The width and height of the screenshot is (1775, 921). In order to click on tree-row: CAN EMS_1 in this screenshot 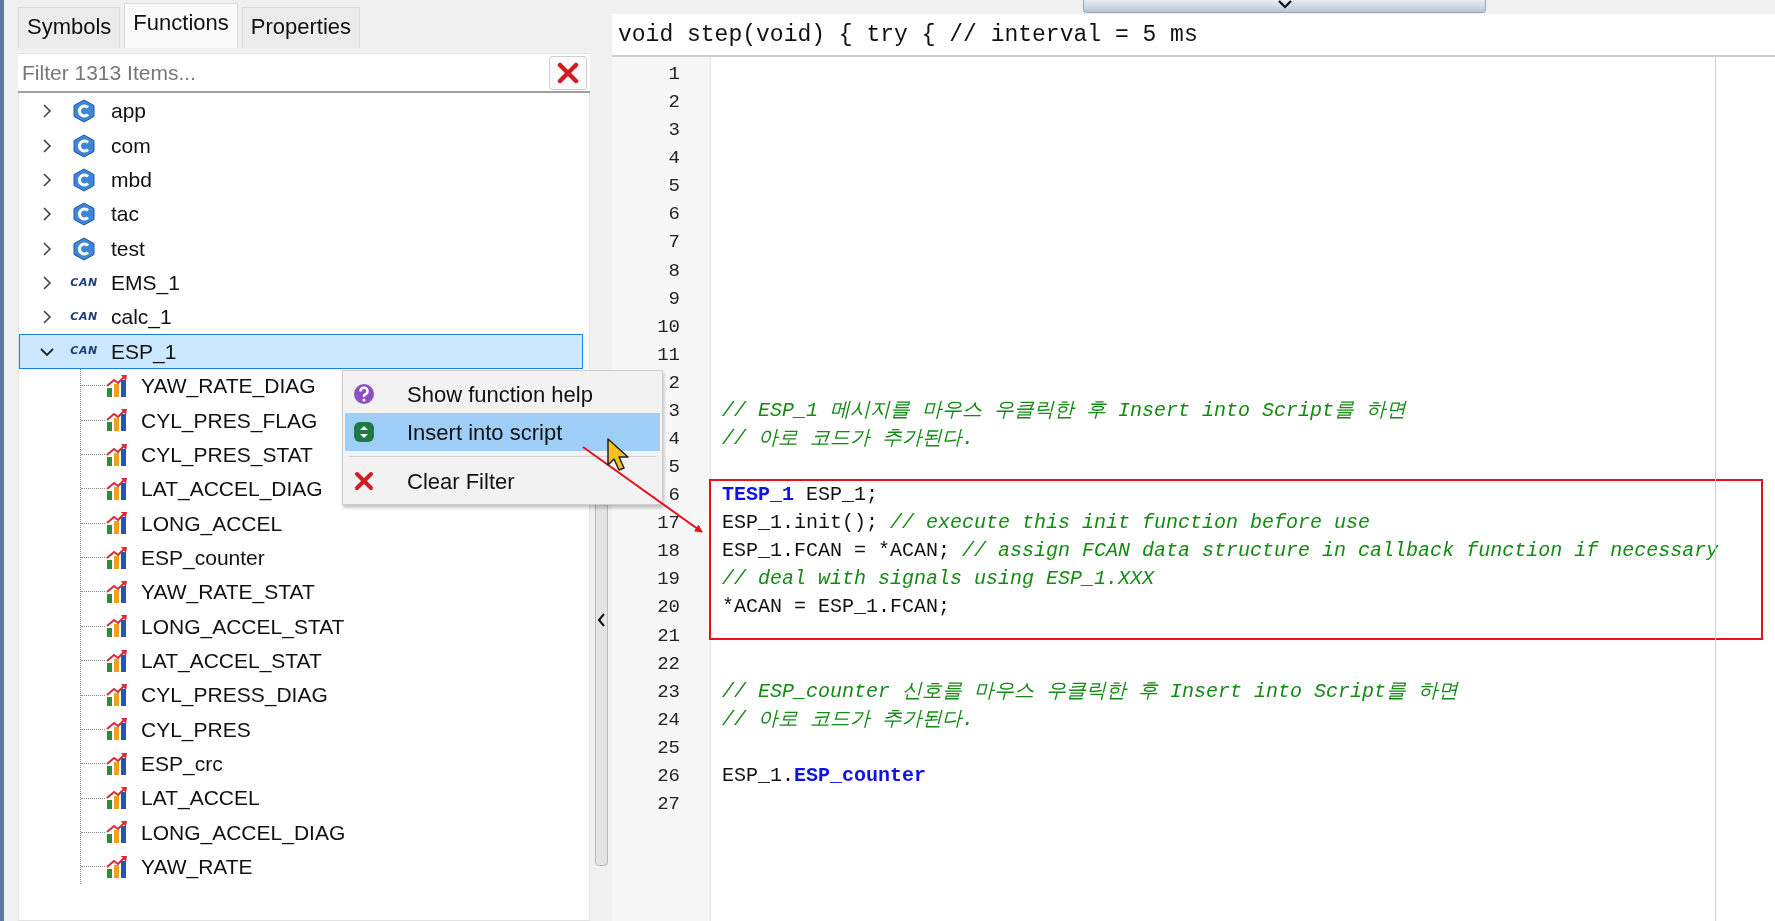, I will do `click(301, 283)`.